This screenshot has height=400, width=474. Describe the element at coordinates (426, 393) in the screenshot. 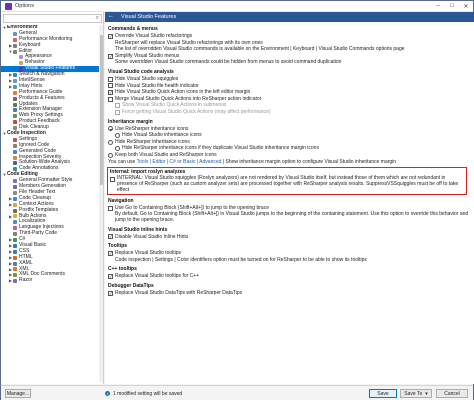

I see `chevron-down-icon: ▾` at that location.